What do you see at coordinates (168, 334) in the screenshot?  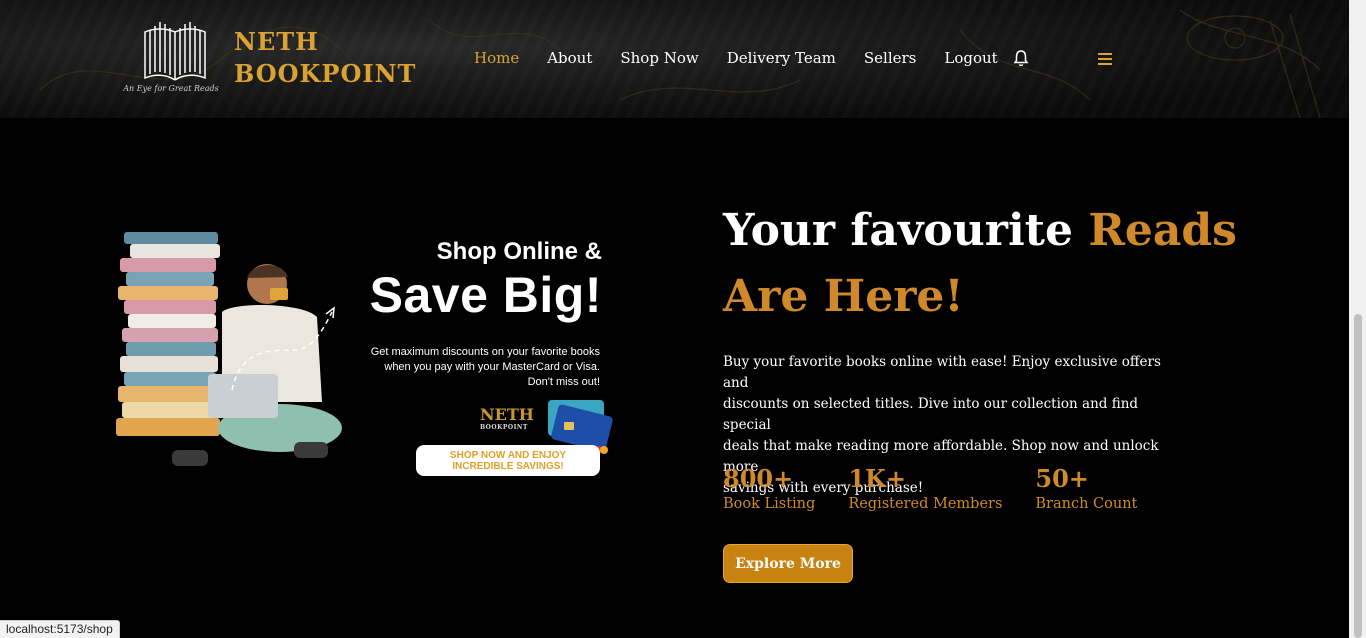 I see `book-stack-illustration` at bounding box center [168, 334].